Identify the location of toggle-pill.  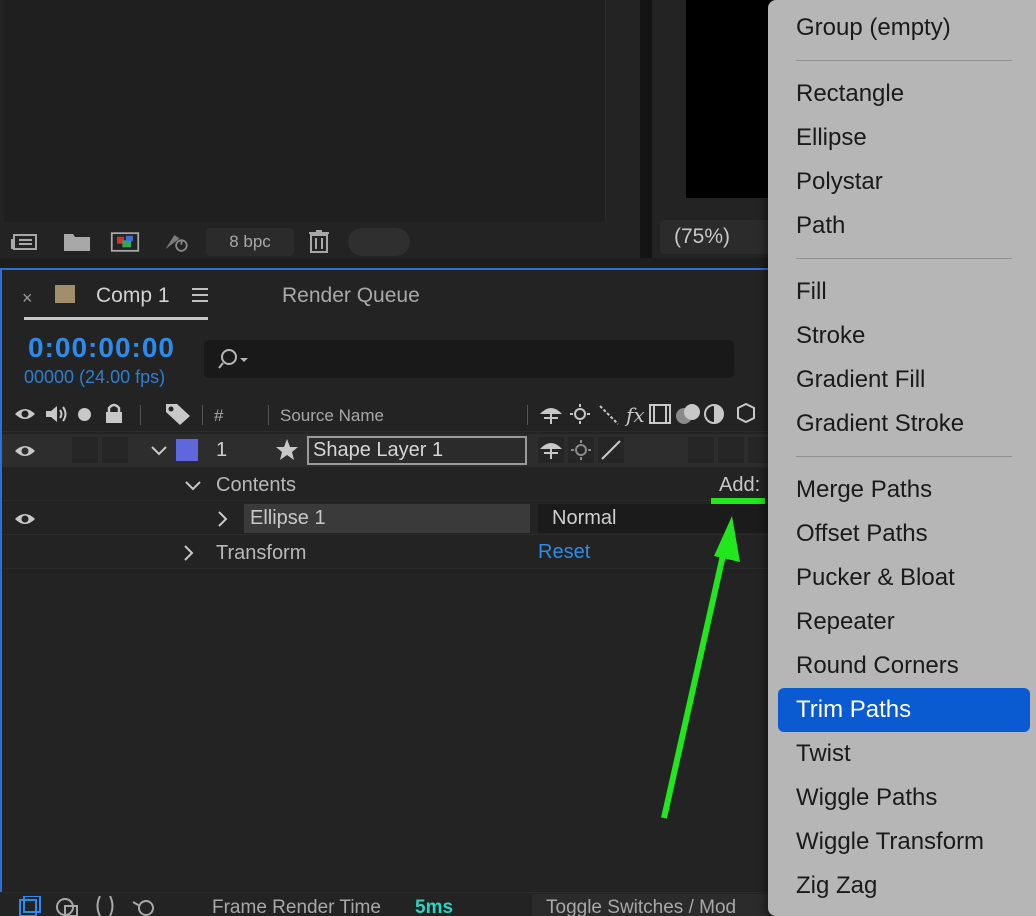
(379, 242).